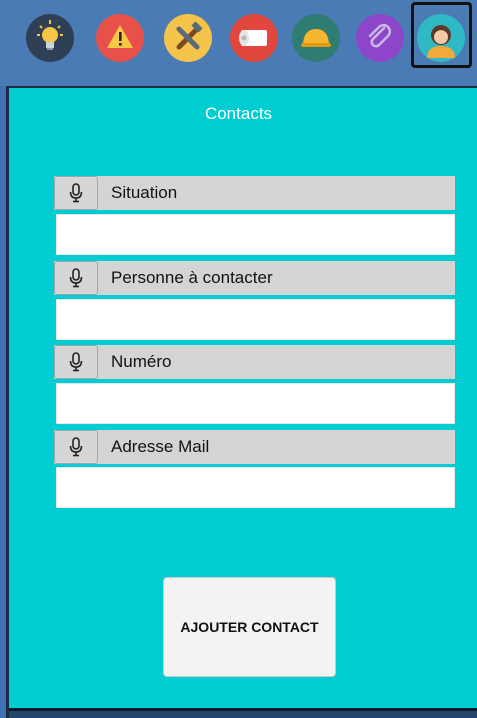 This screenshot has height=718, width=477. What do you see at coordinates (255, 403) in the screenshot?
I see `number-field` at bounding box center [255, 403].